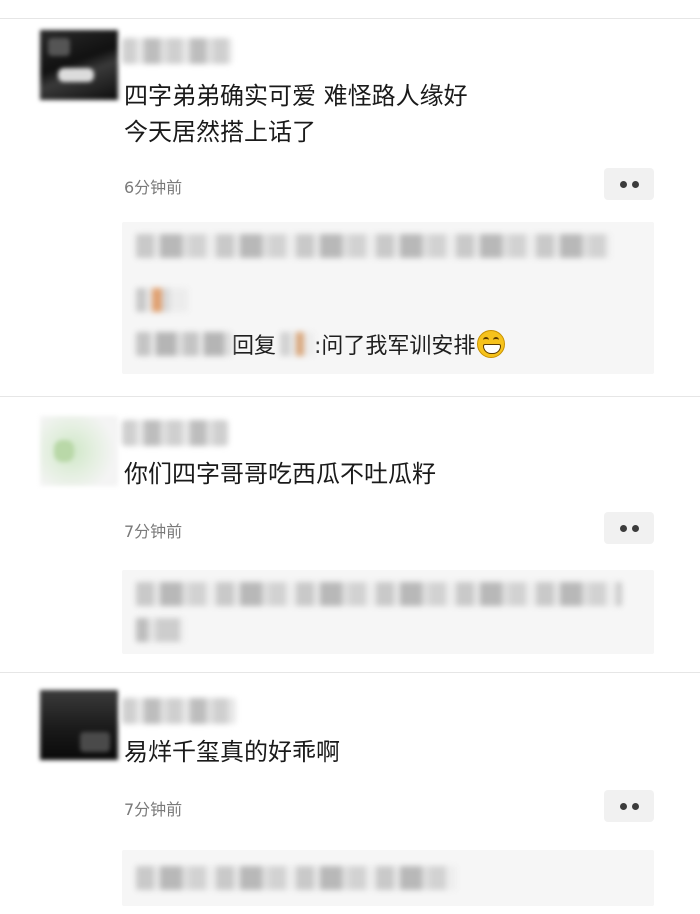  I want to click on comment-text: 易烊千玺真的好乖啊, so click(232, 752).